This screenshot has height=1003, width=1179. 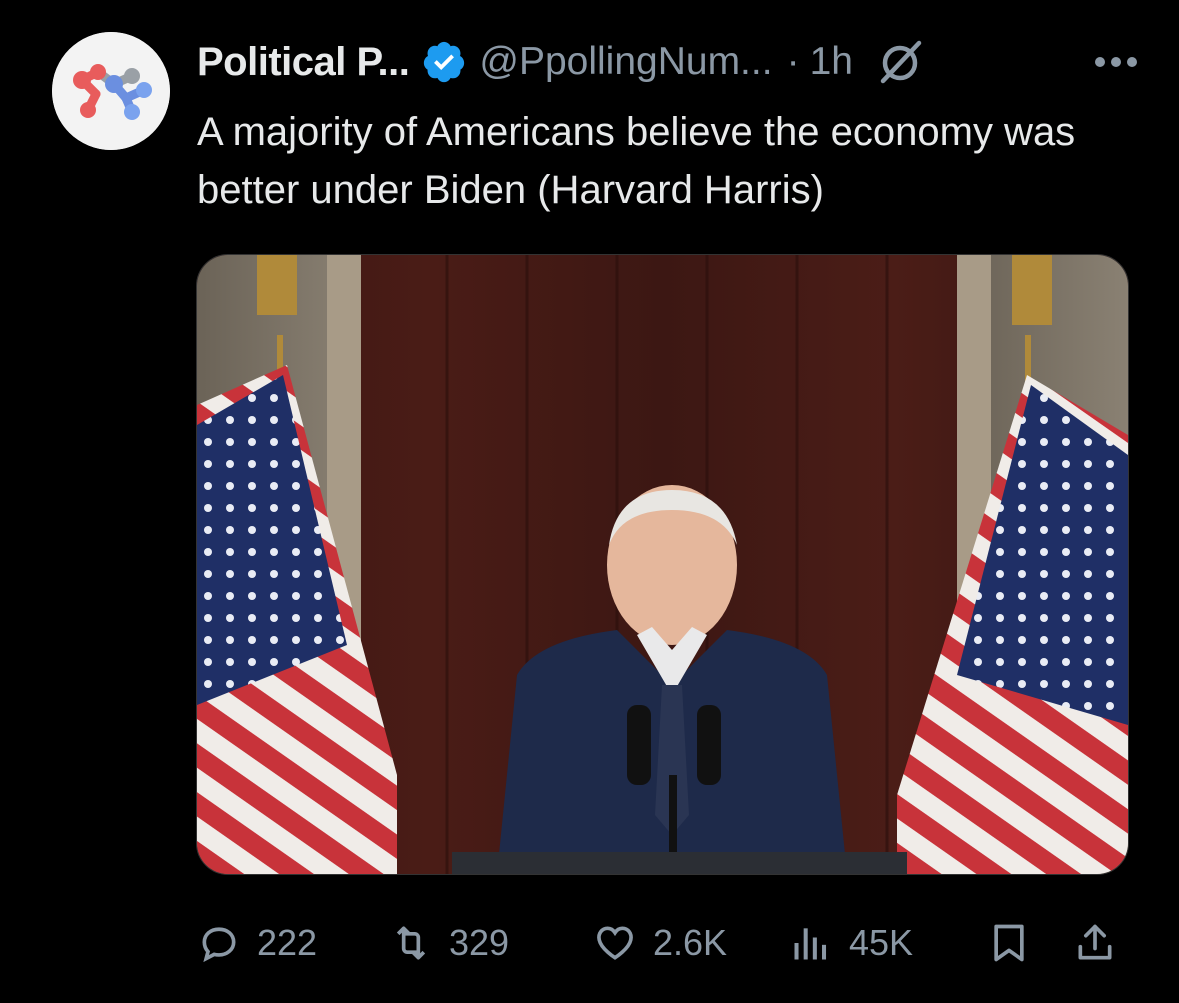 I want to click on action-bar: 222 329 2.6K 45K, so click(x=660, y=943).